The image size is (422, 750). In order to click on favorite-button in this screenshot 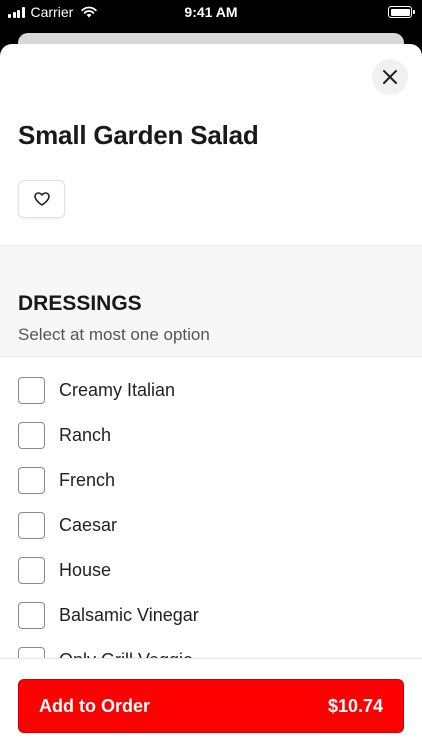, I will do `click(41, 199)`.